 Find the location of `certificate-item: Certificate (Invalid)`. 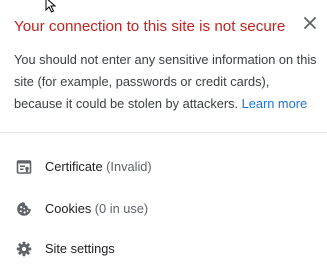

certificate-item: Certificate (Invalid) is located at coordinates (163, 167).